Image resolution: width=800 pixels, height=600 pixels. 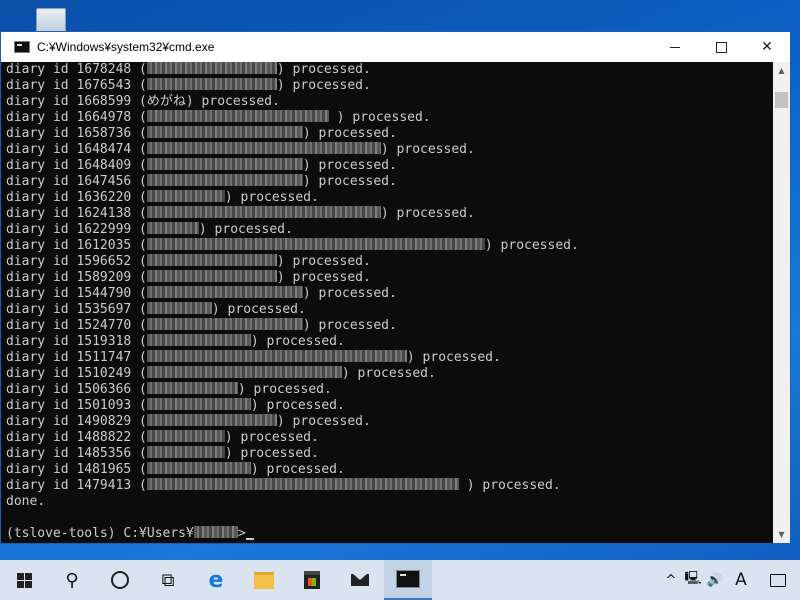 What do you see at coordinates (715, 580) in the screenshot?
I see `volume-icon: 🔊` at bounding box center [715, 580].